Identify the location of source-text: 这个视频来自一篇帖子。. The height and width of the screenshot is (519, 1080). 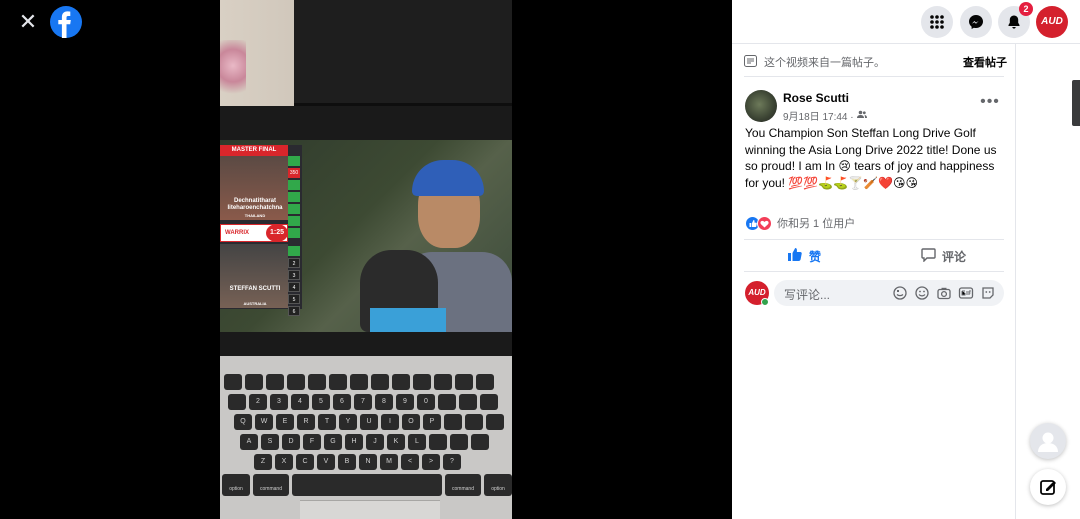
(824, 63).